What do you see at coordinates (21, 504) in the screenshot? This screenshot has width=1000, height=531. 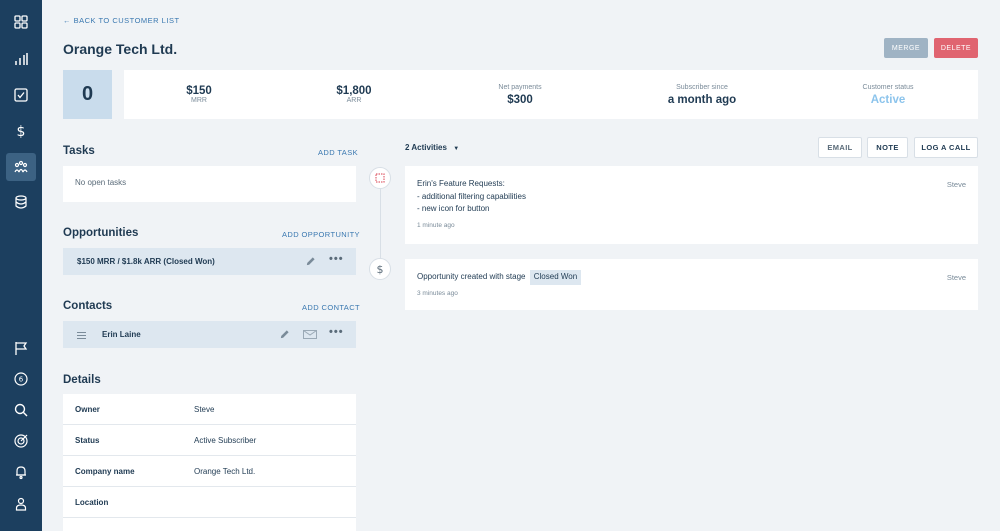 I see `user-icon` at bounding box center [21, 504].